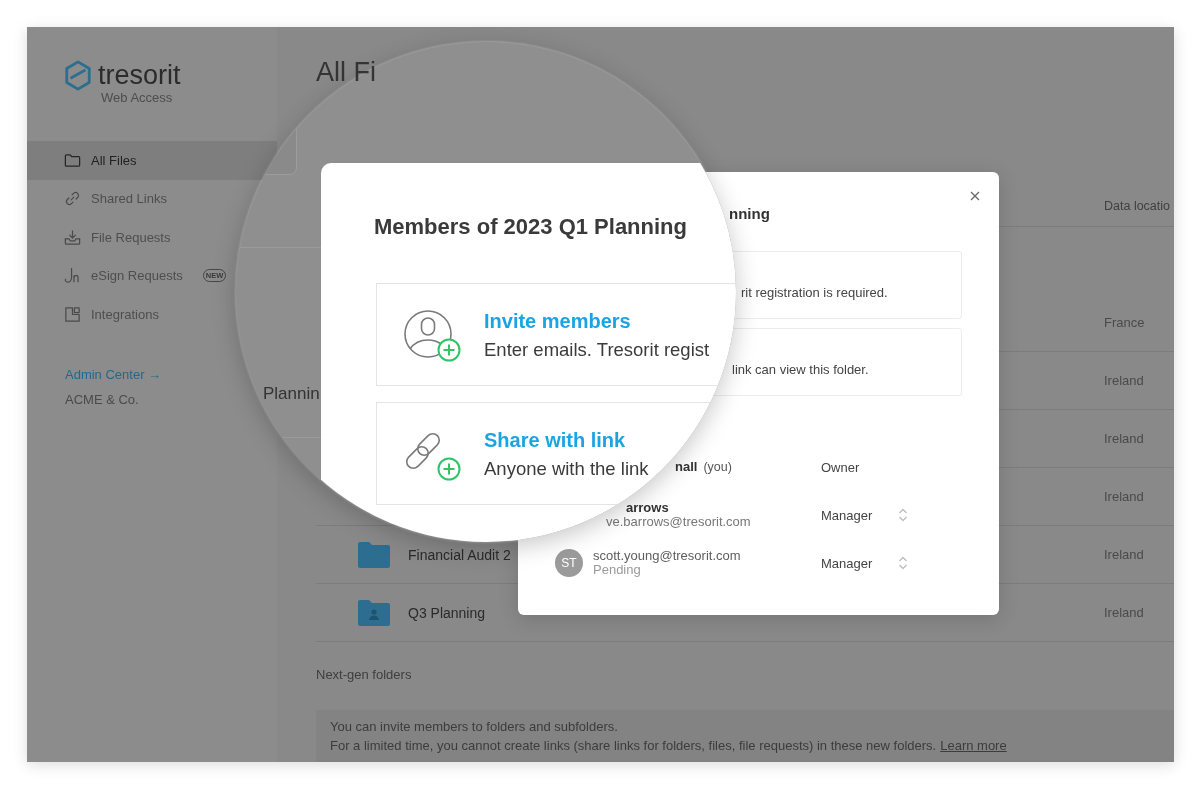 The image size is (1200, 789). I want to click on member-status: Pending, so click(617, 570).